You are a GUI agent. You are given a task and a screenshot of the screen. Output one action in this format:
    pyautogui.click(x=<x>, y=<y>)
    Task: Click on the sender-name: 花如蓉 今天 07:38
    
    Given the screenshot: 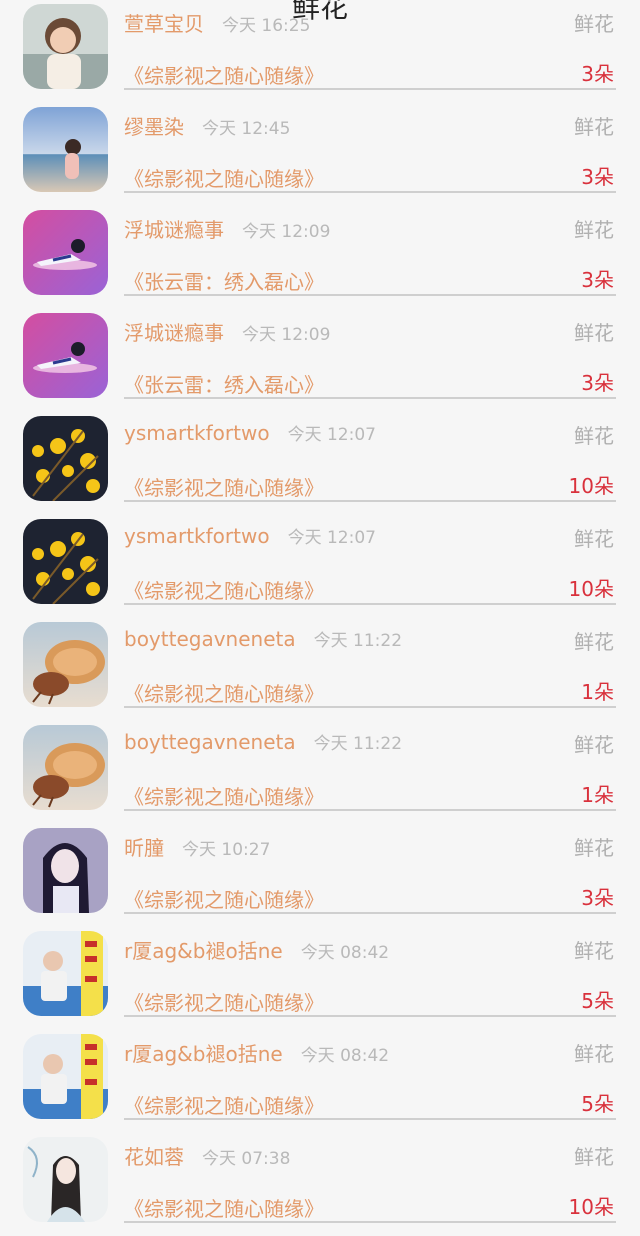 What is the action you would take?
    pyautogui.click(x=207, y=1155)
    